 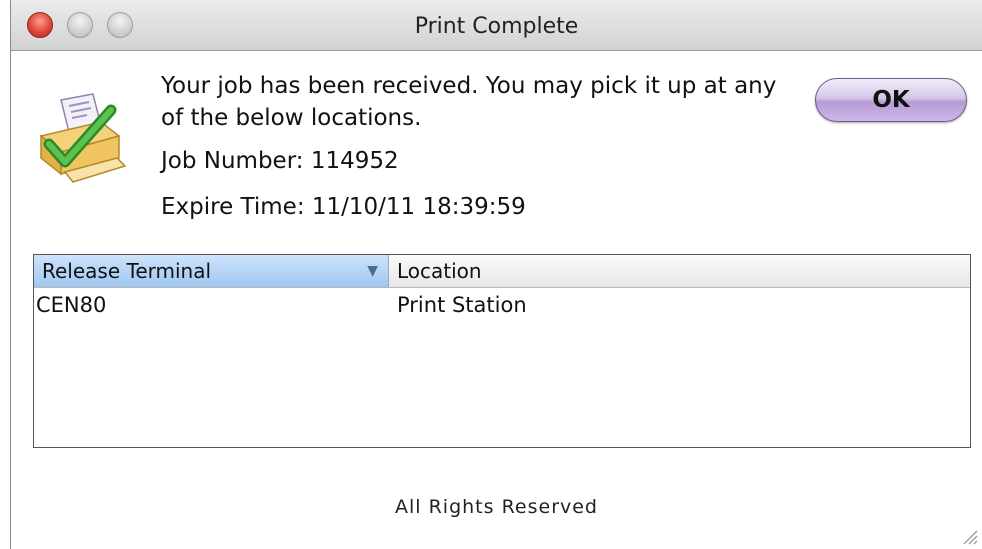 I want to click on sort-descending-icon: ▼, so click(x=372, y=271).